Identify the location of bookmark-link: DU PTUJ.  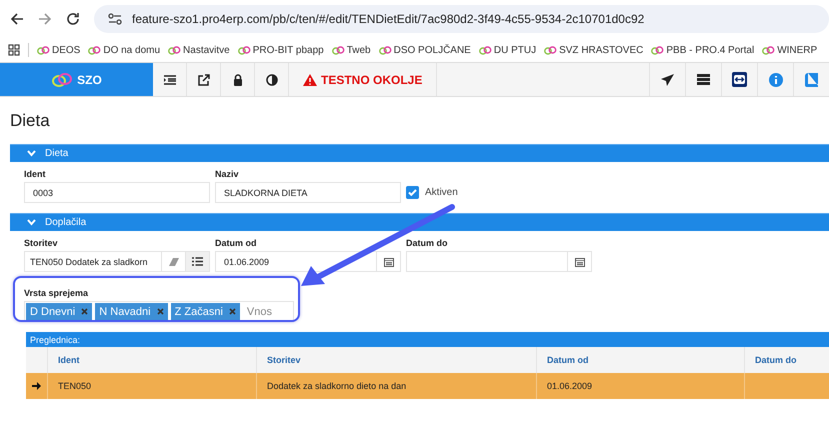
(515, 50).